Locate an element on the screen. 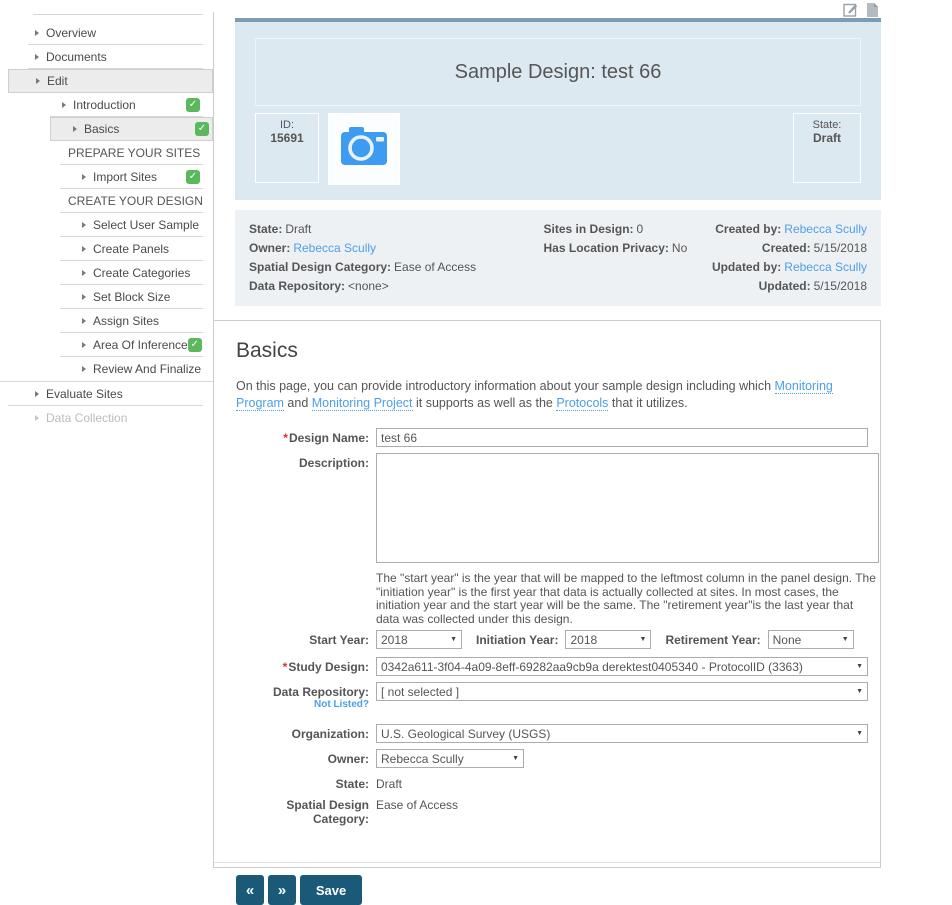 The image size is (952, 905). sidebar-item-label: Edit is located at coordinates (57, 81).